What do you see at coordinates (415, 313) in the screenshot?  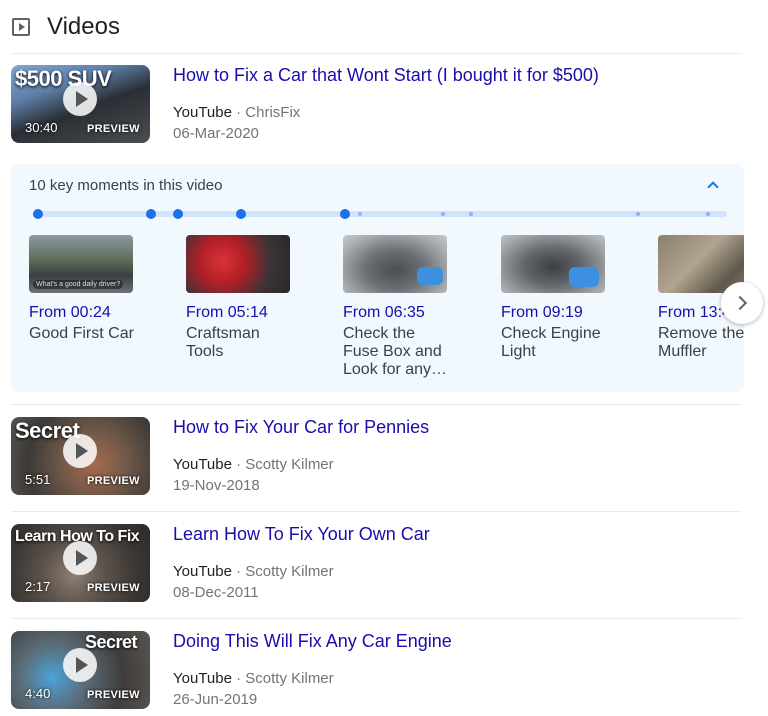 I see `moment-timestamp: From 06:35` at bounding box center [415, 313].